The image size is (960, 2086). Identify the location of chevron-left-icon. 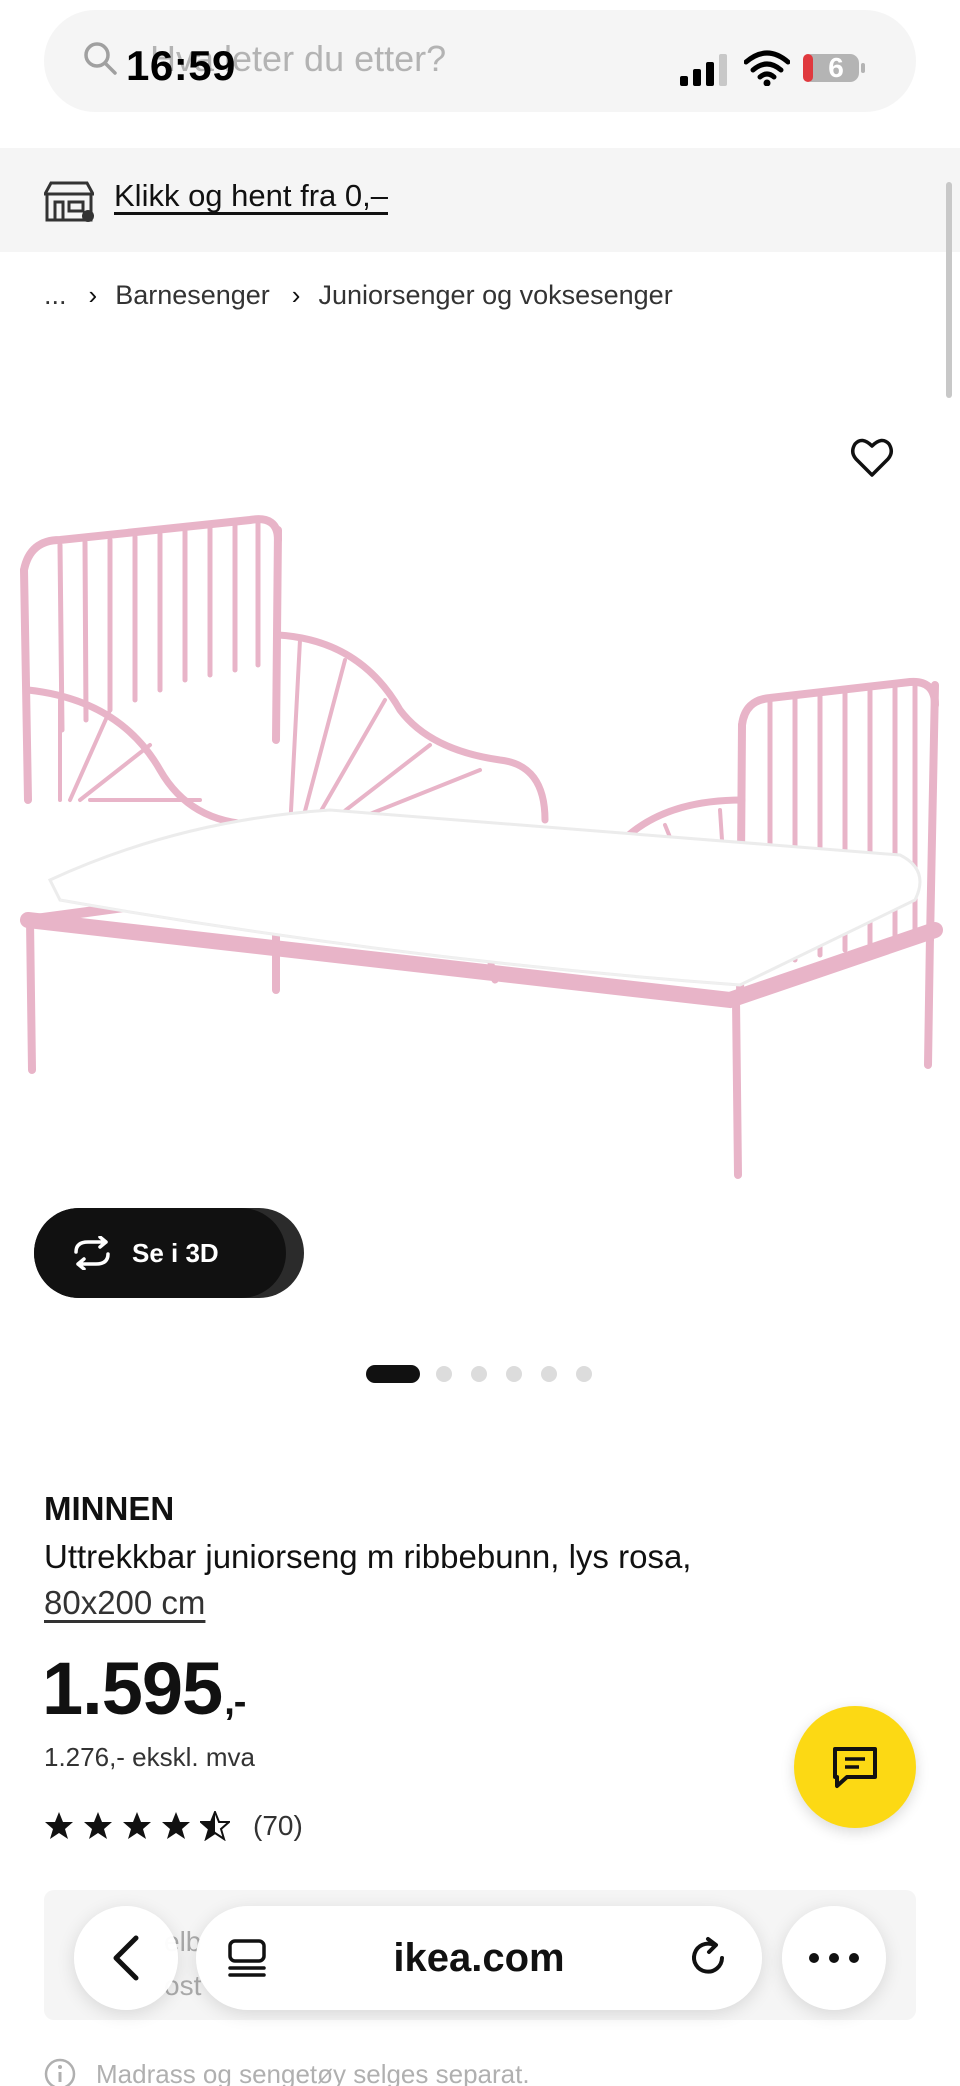
(126, 1958).